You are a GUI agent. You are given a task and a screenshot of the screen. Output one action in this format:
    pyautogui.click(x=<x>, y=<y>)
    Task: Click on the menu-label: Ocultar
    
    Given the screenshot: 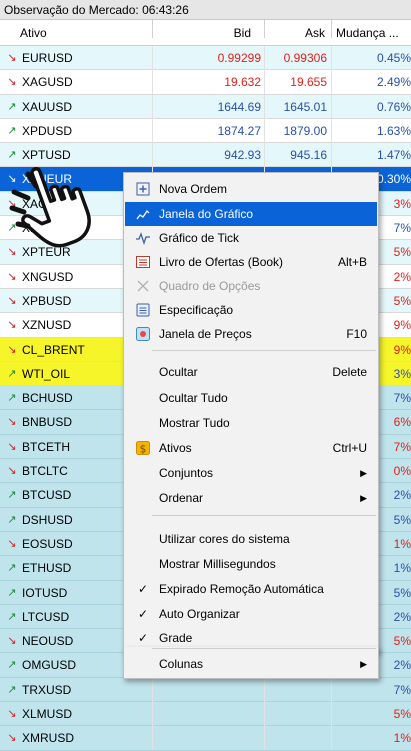 What is the action you would take?
    pyautogui.click(x=178, y=372)
    